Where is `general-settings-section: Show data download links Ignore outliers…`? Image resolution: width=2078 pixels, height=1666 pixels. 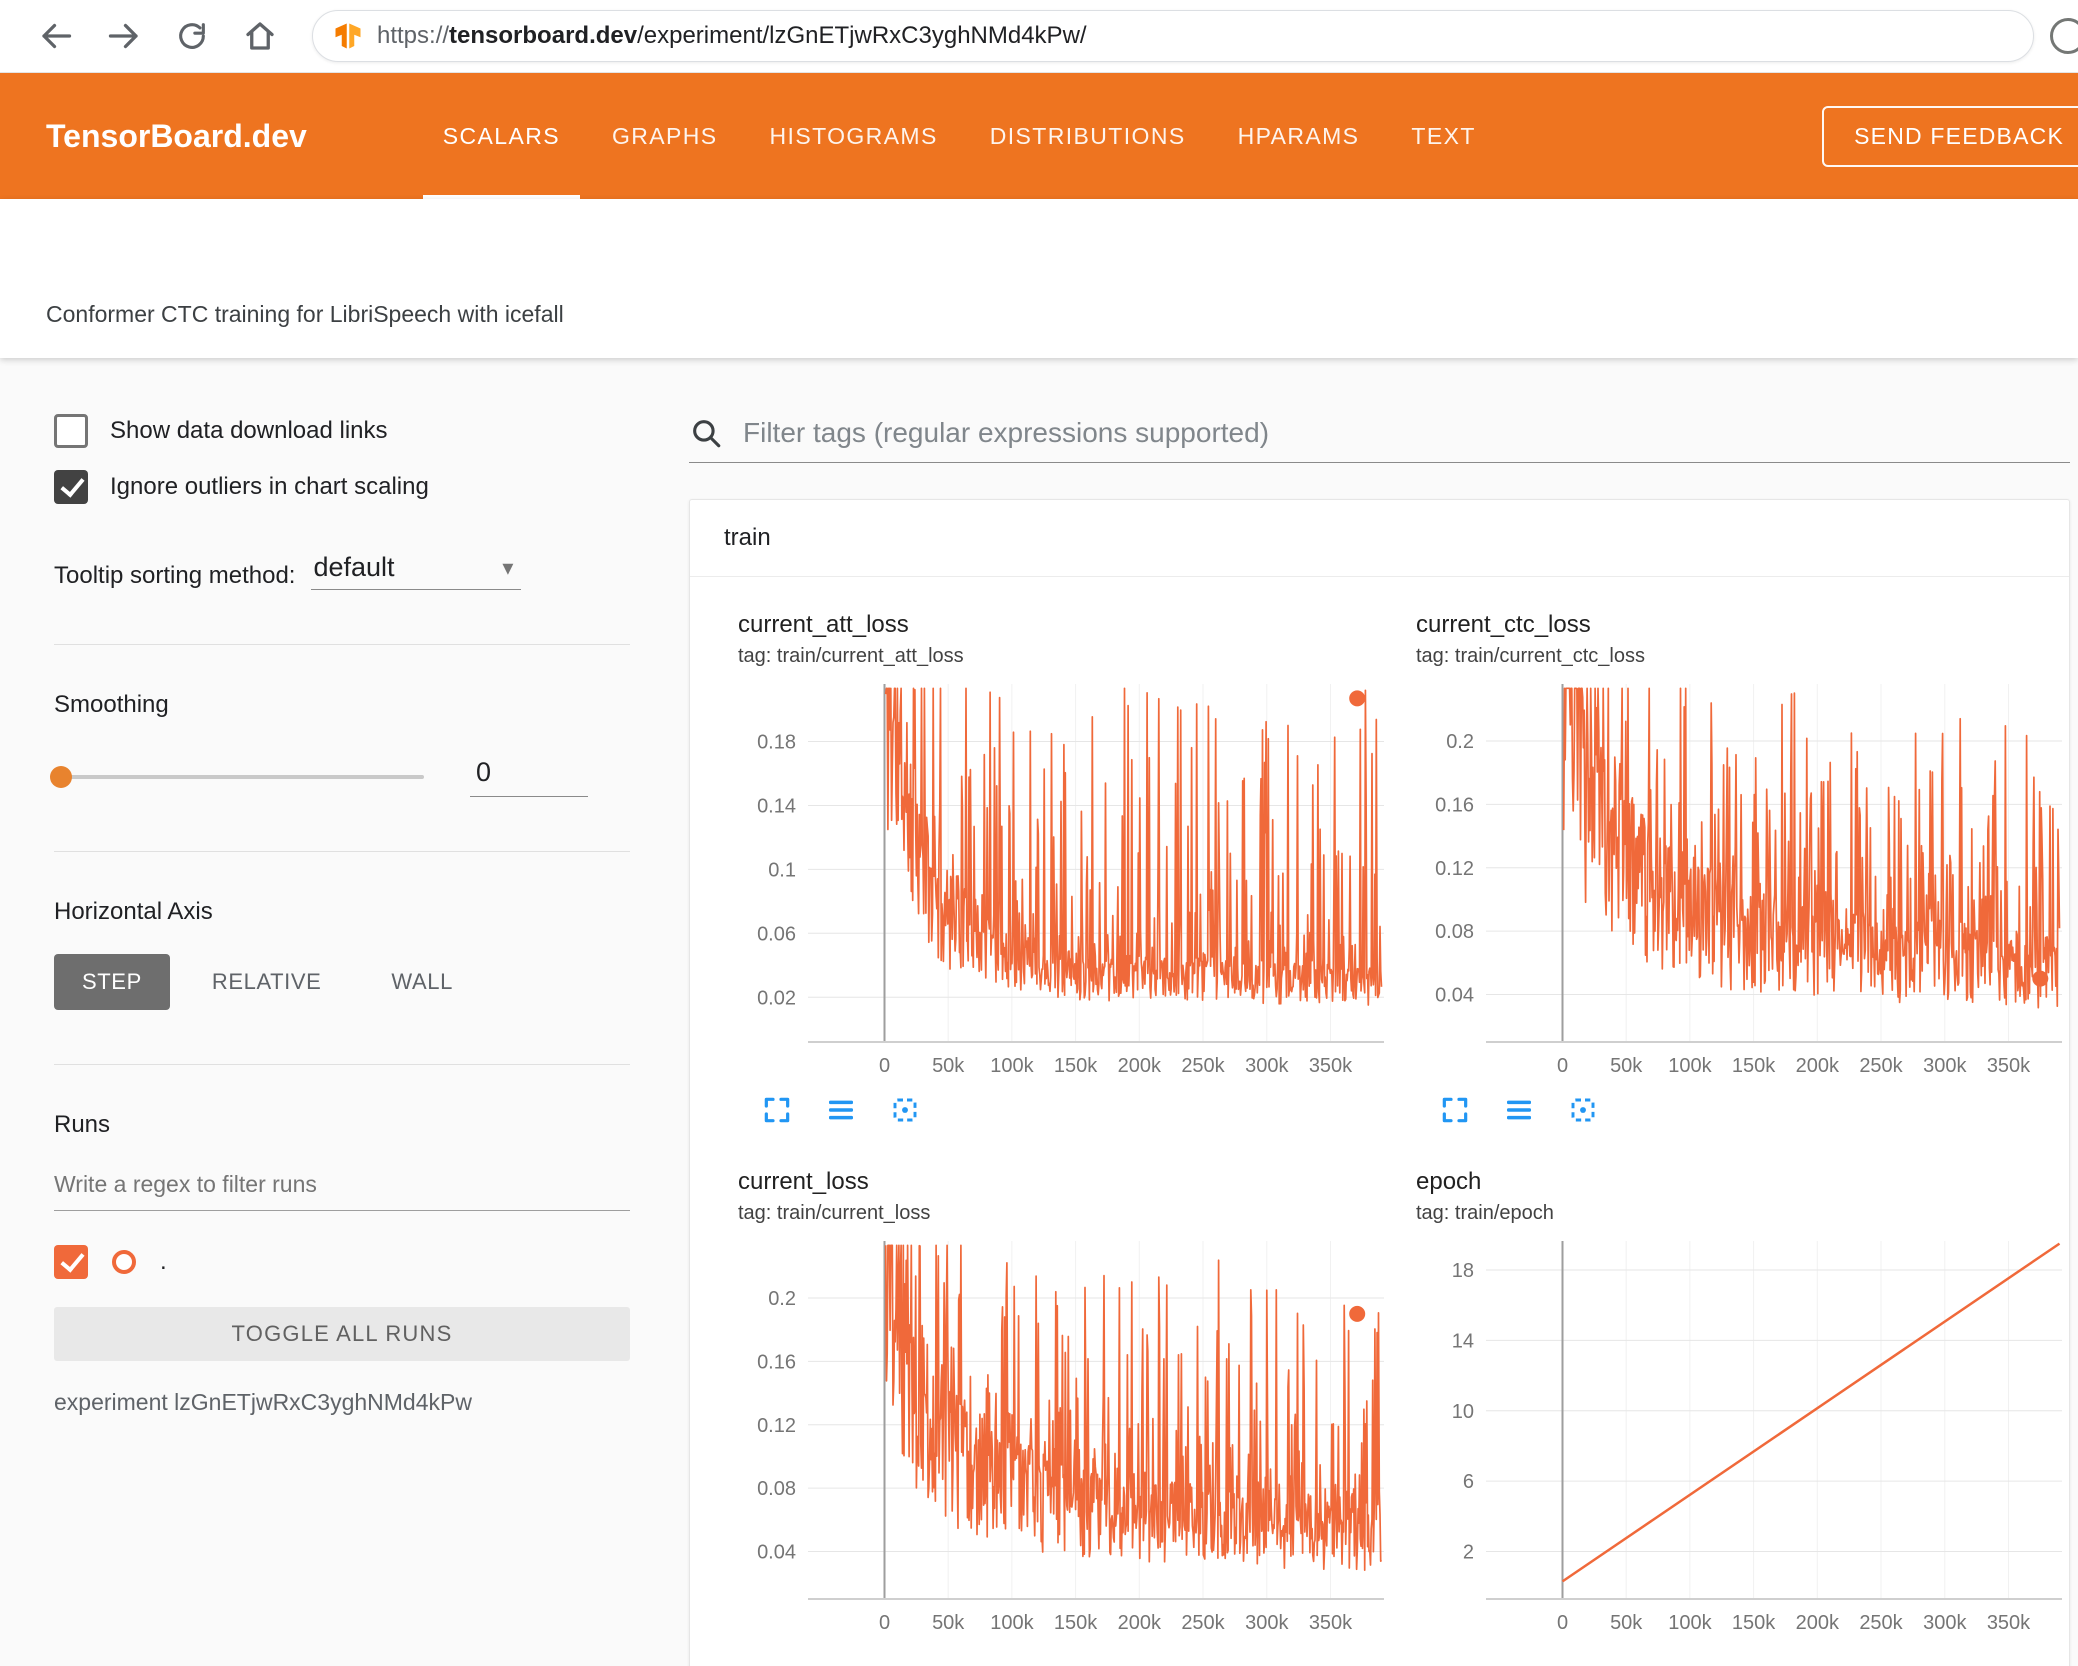
general-settings-section: Show data download links Ignore outliers… is located at coordinates (342, 502).